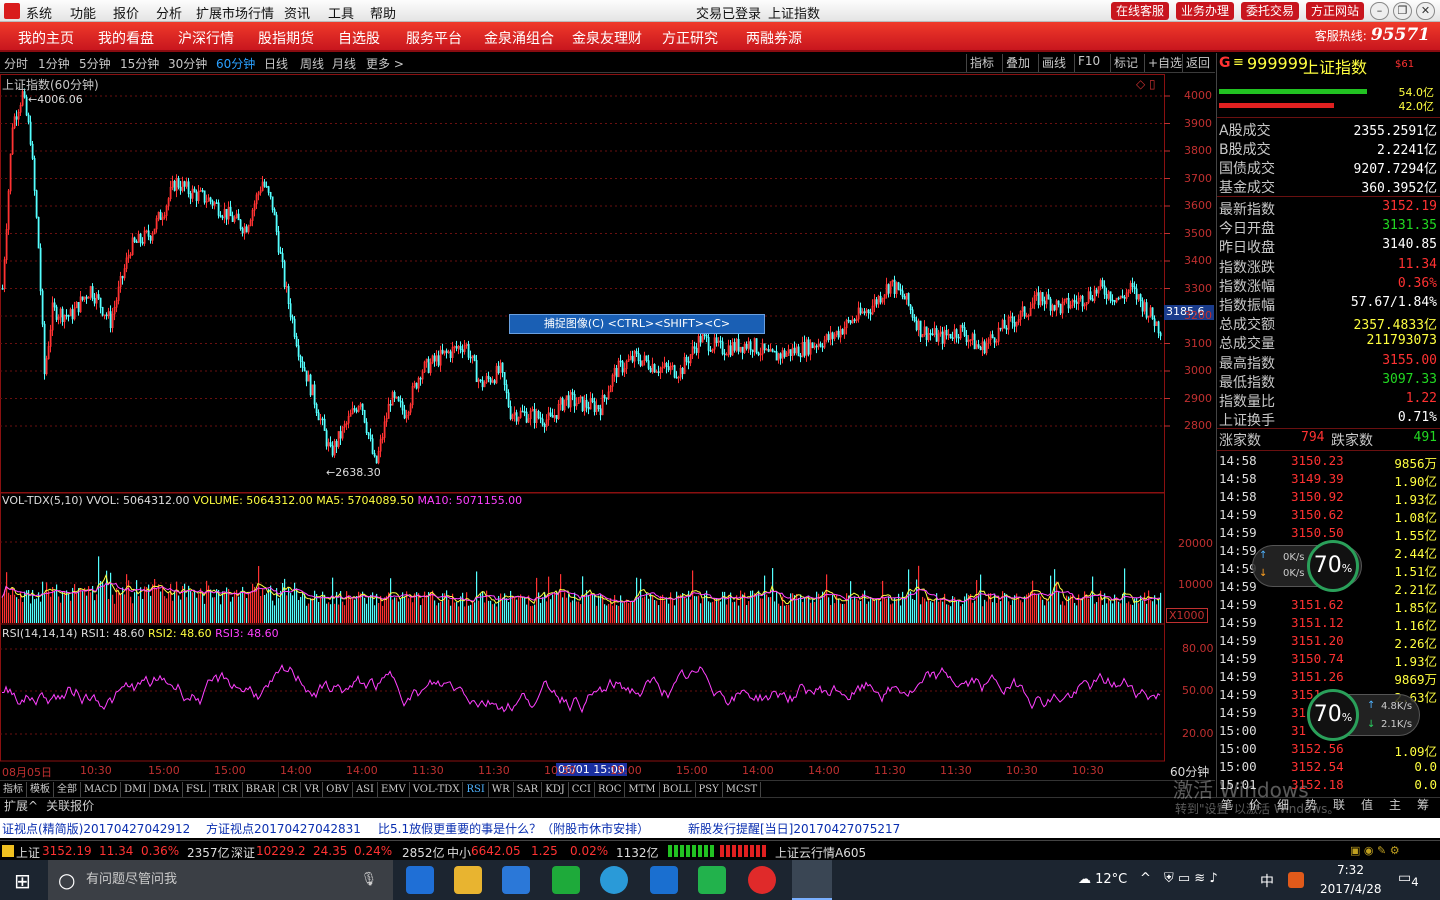  What do you see at coordinates (794, 828) in the screenshot?
I see `news-item: 新股发行提醒[当日]20170427075217` at bounding box center [794, 828].